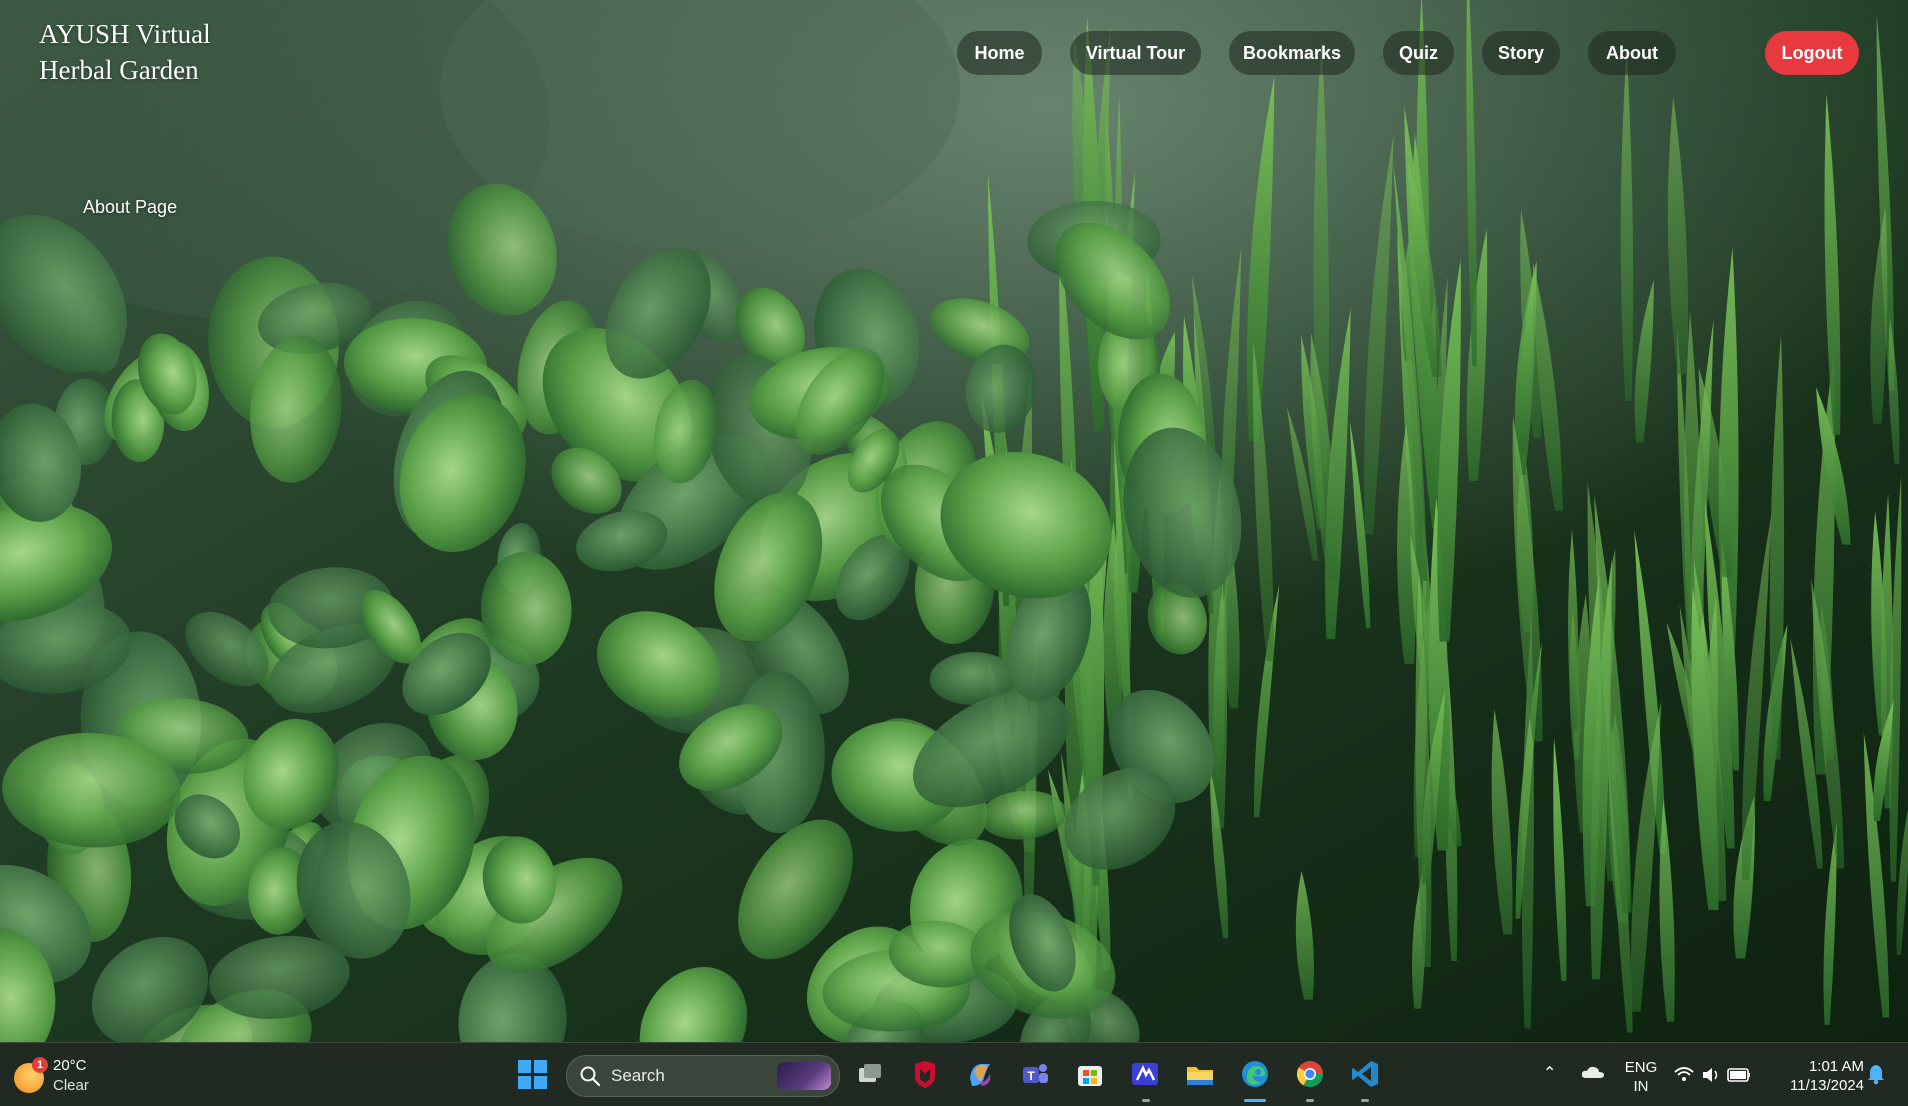 The image size is (1908, 1106). I want to click on wifi-icon, so click(1684, 1074).